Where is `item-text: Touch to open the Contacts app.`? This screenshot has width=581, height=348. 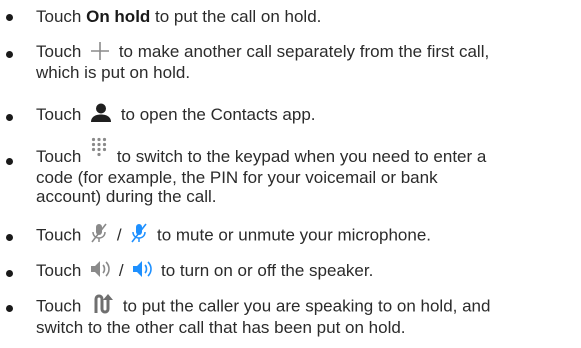 item-text: Touch to open the Contacts app. is located at coordinates (306, 114).